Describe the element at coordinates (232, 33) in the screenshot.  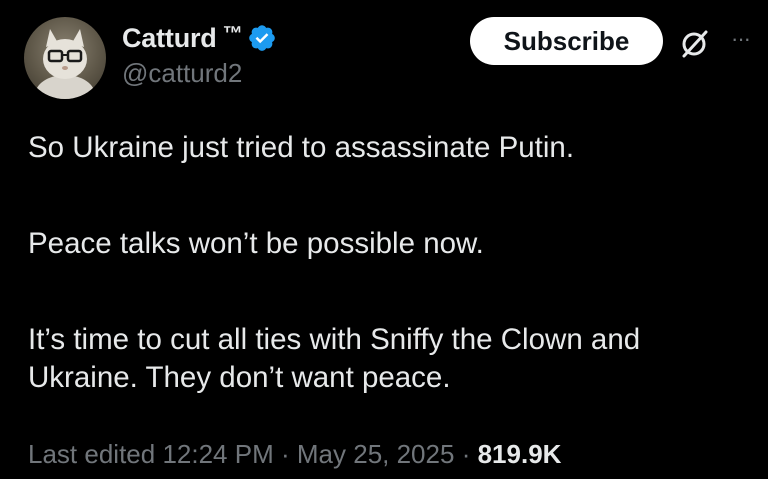
I see `trademark-symbol: ™` at that location.